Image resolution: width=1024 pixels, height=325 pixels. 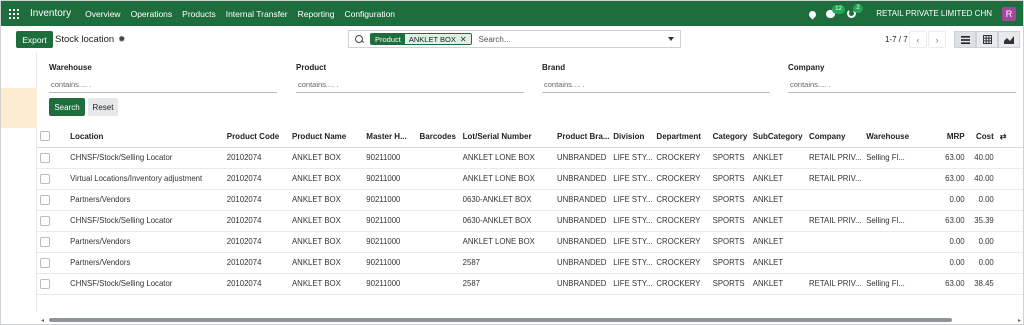 I want to click on activity-button: 2, so click(x=855, y=11).